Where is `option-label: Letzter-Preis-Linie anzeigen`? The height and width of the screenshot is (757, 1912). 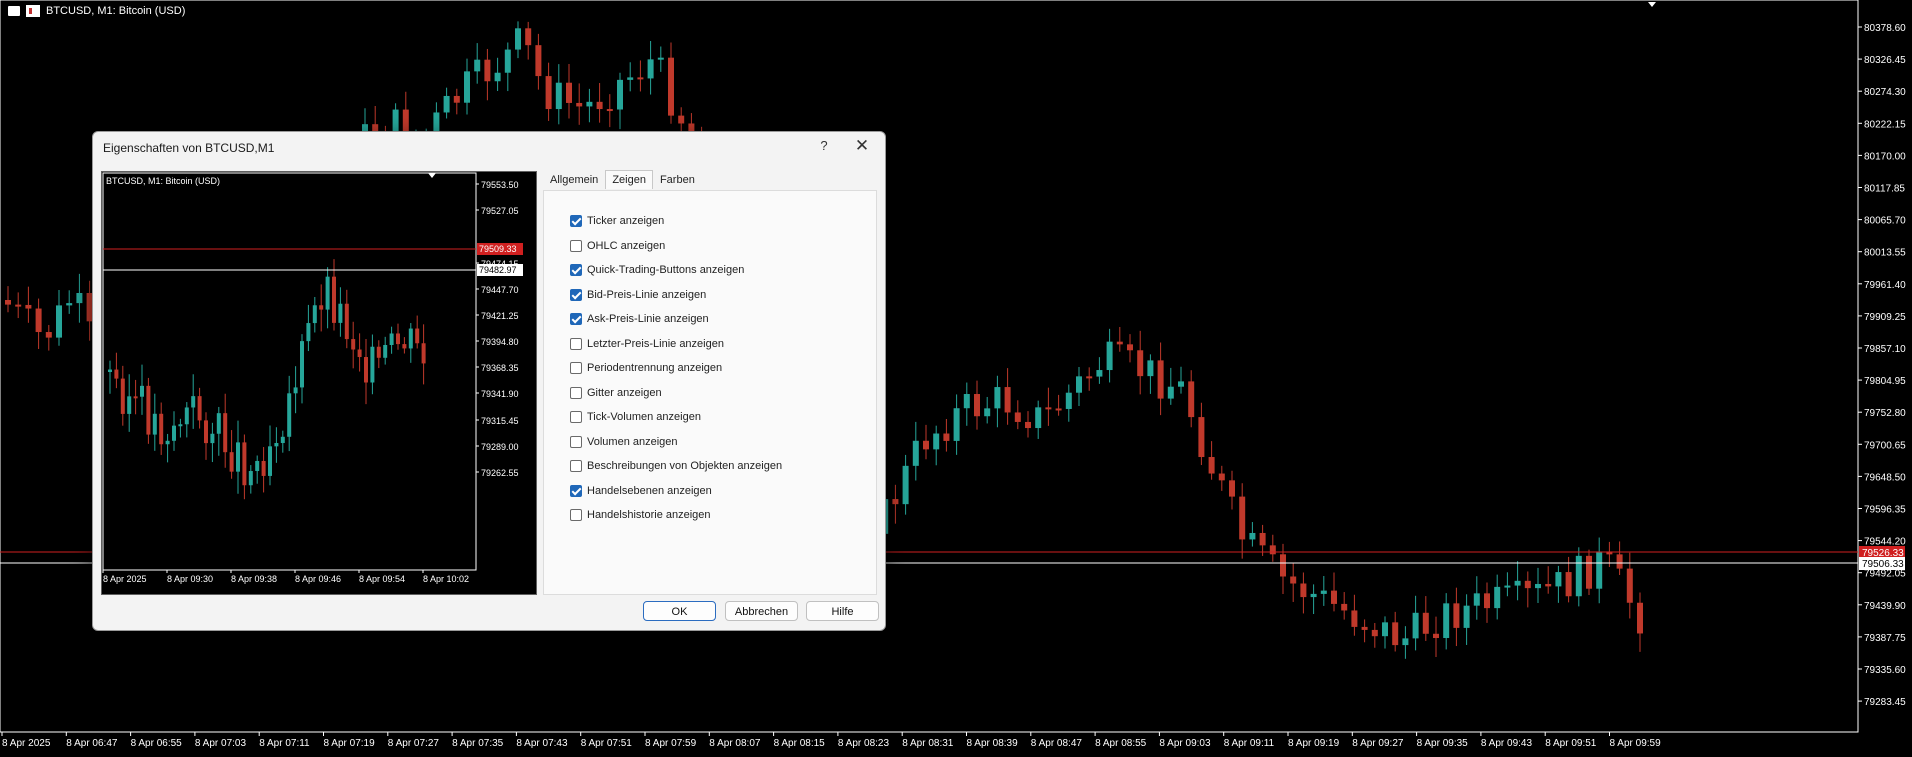 option-label: Letzter-Preis-Linie anzeigen is located at coordinates (655, 343).